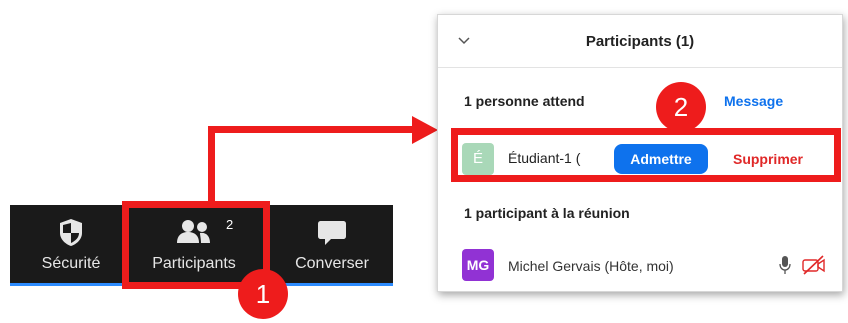  What do you see at coordinates (785, 265) in the screenshot?
I see `microphone-icon` at bounding box center [785, 265].